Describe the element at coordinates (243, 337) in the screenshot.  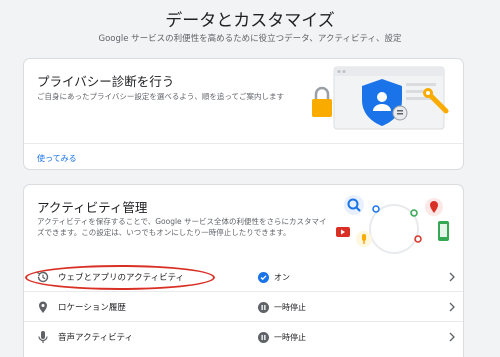
I see `activity-row-voice-audio: 音声アクティビティ 一時停止` at that location.